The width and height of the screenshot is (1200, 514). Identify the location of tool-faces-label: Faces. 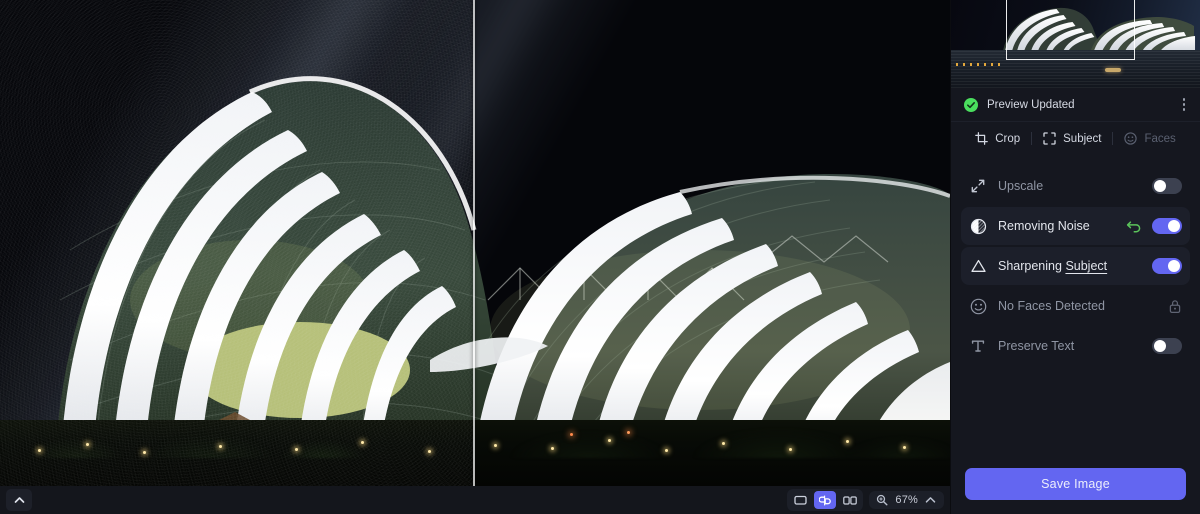
(1160, 138).